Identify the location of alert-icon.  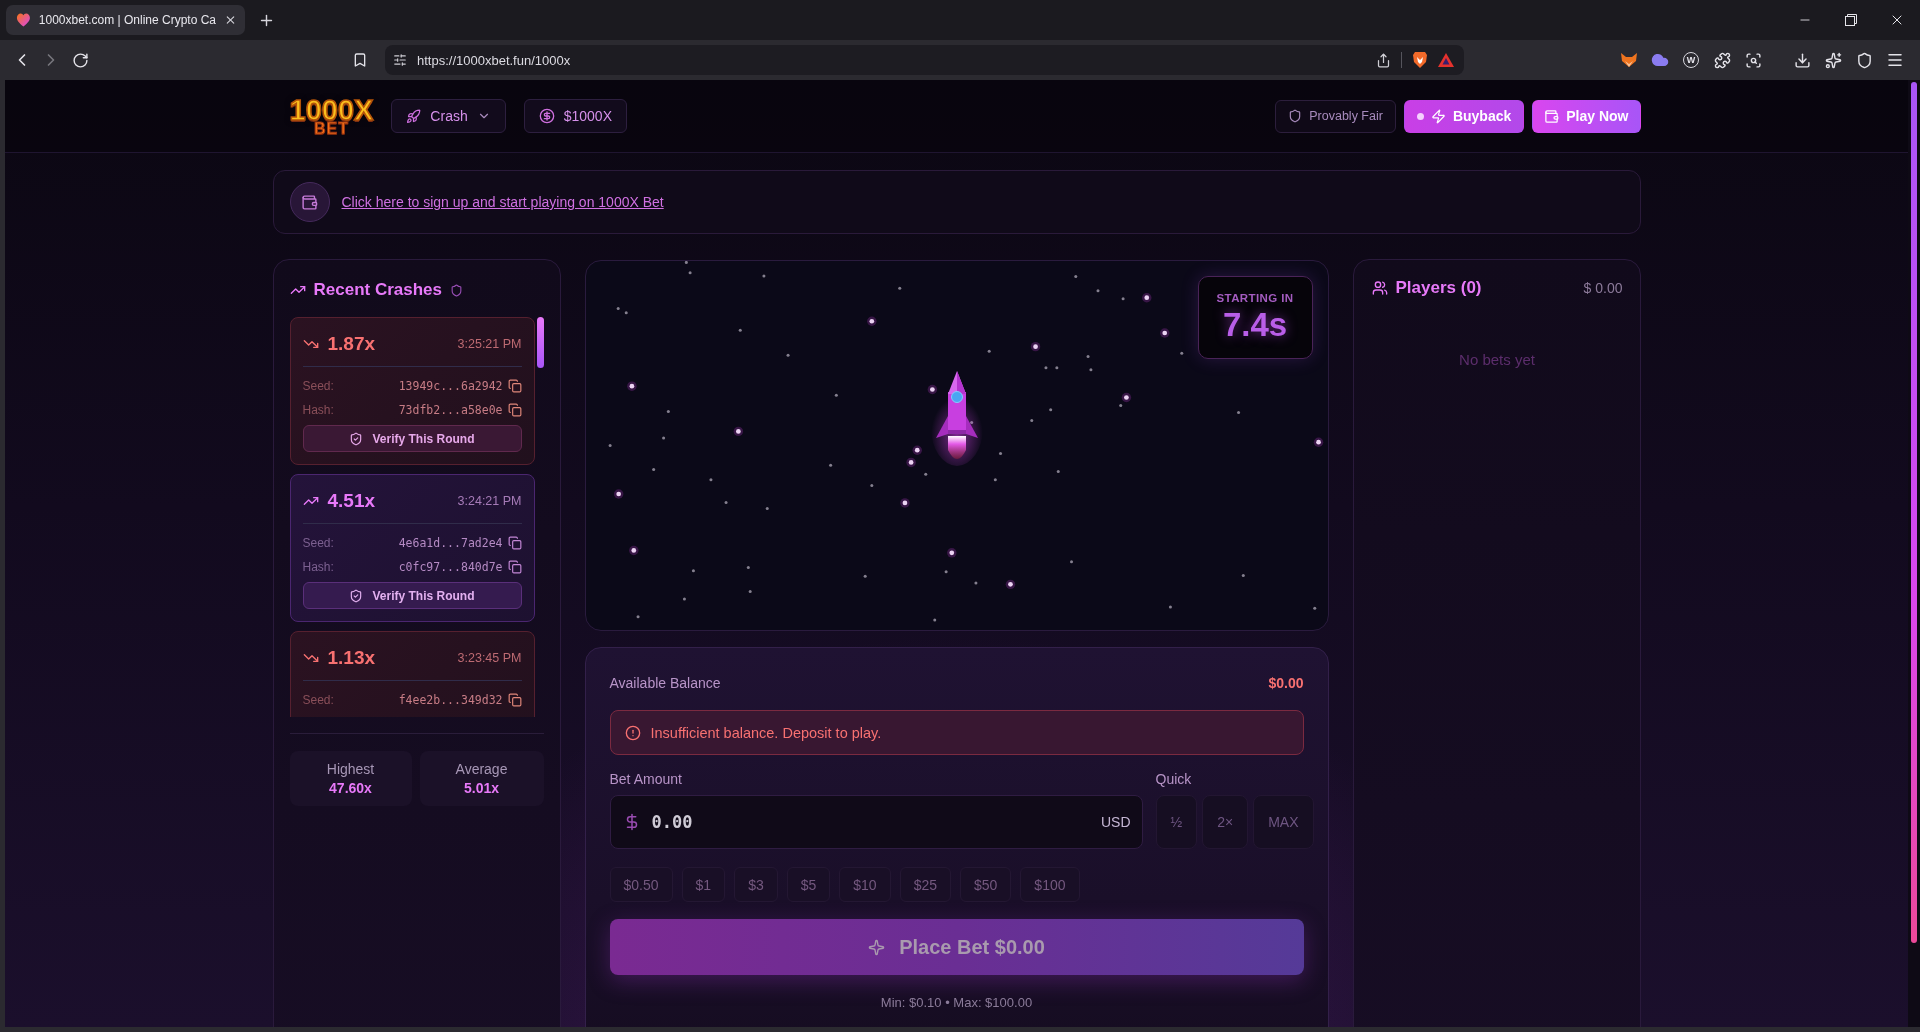
(632, 732).